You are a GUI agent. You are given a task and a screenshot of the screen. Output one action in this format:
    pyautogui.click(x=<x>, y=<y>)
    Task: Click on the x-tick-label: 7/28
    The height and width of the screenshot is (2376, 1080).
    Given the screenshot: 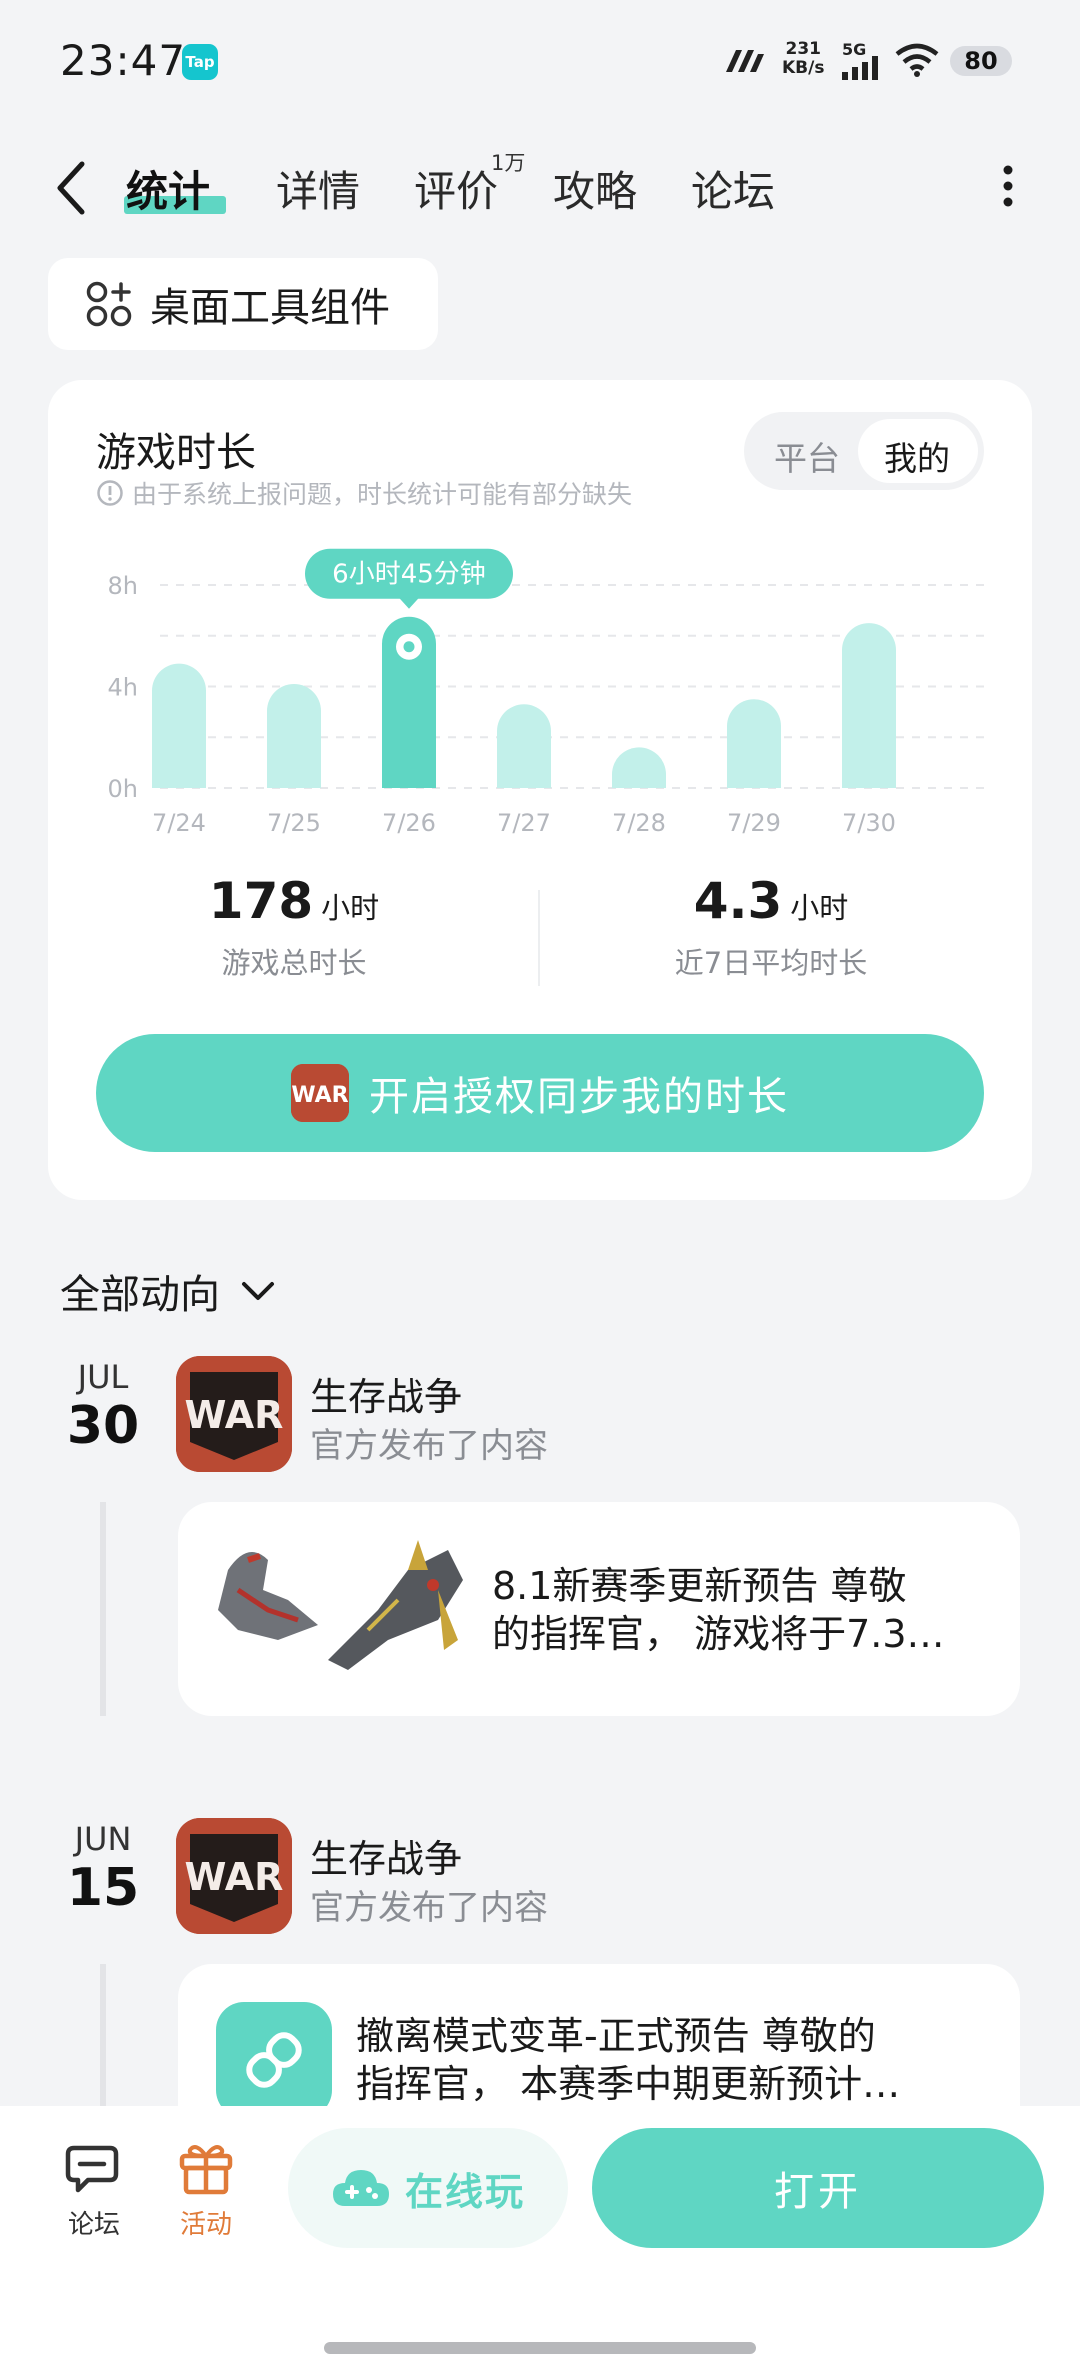 What is the action you would take?
    pyautogui.click(x=639, y=823)
    